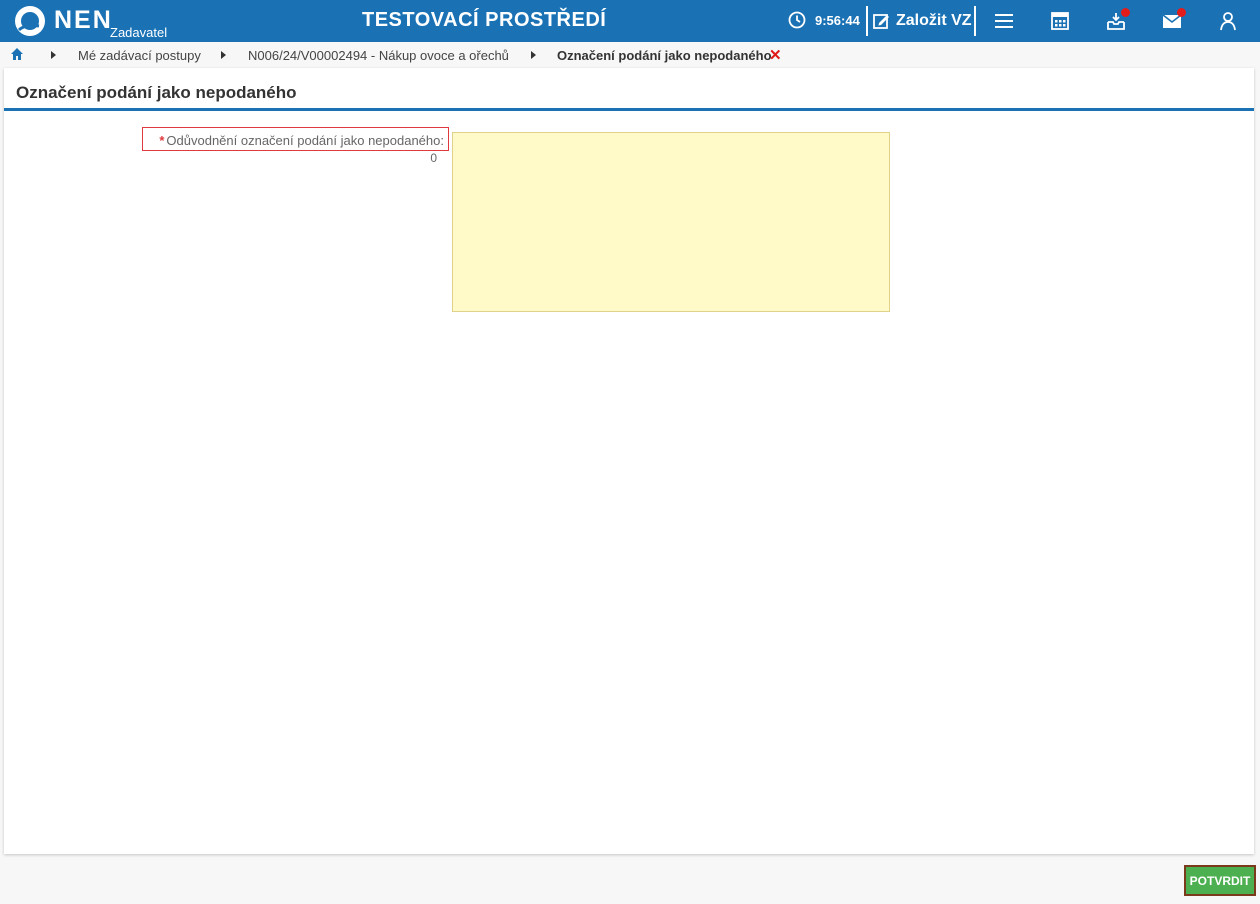 The height and width of the screenshot is (904, 1260). I want to click on breadcrumb-item-procedure: N006/24/V00002494 - Nákup ovoce a ořechů, so click(378, 55).